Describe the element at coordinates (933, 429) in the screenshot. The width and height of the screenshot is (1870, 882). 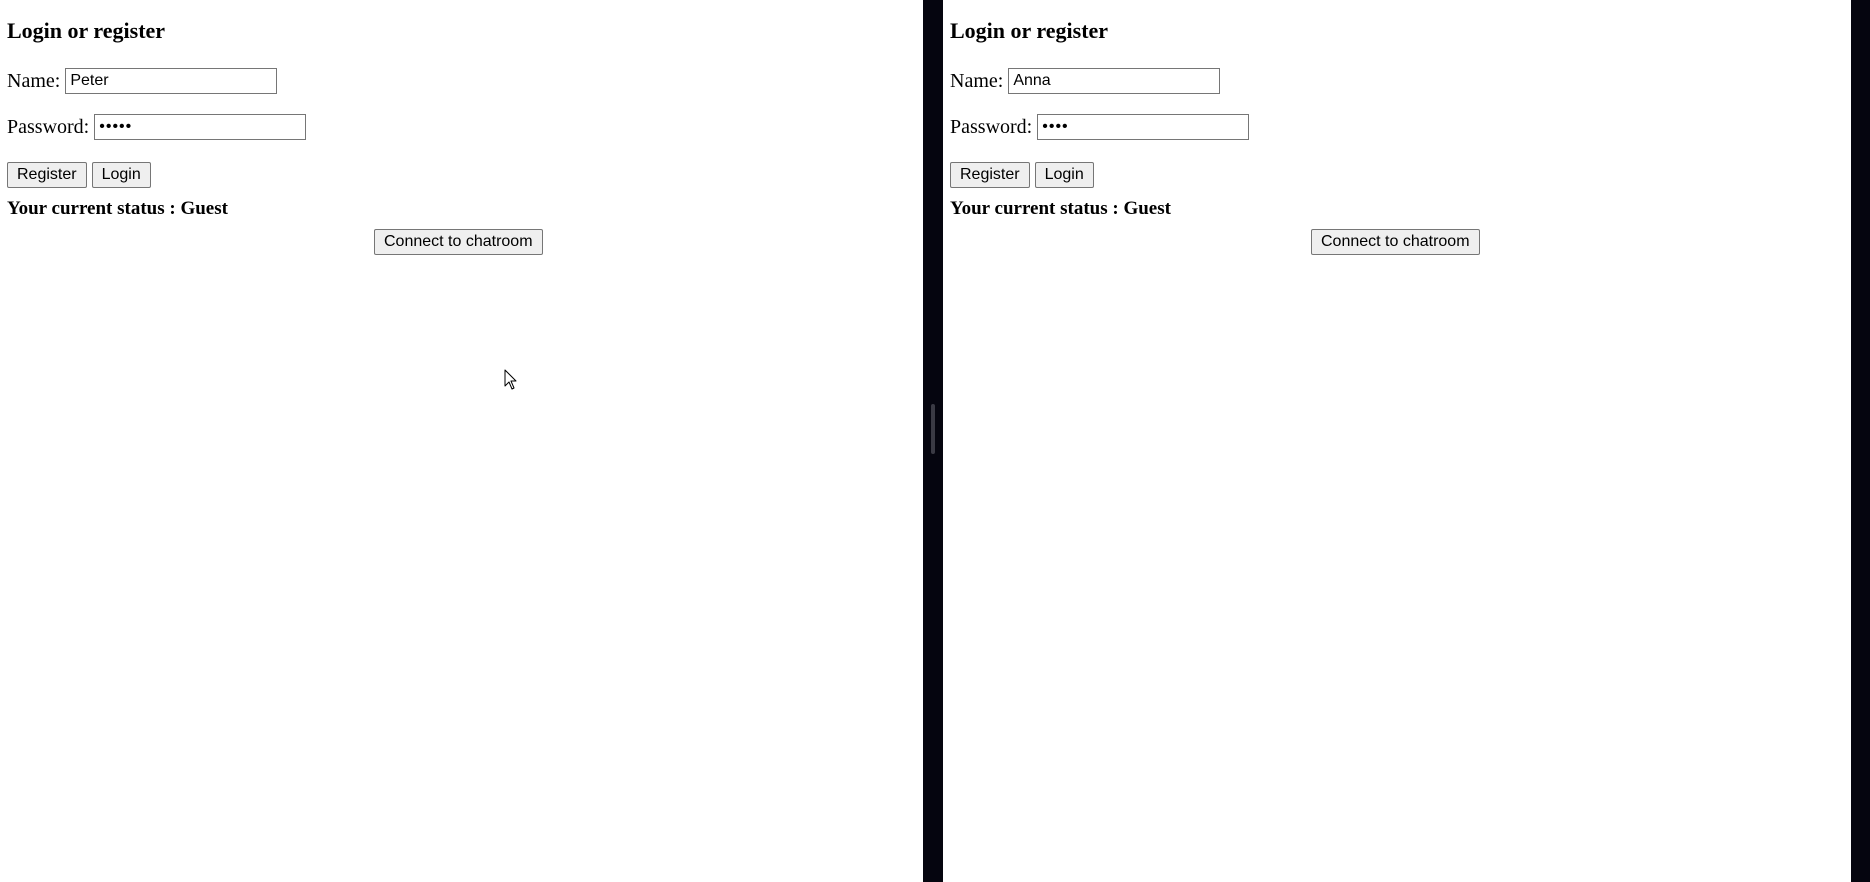
I see `divider-drag-handle` at that location.